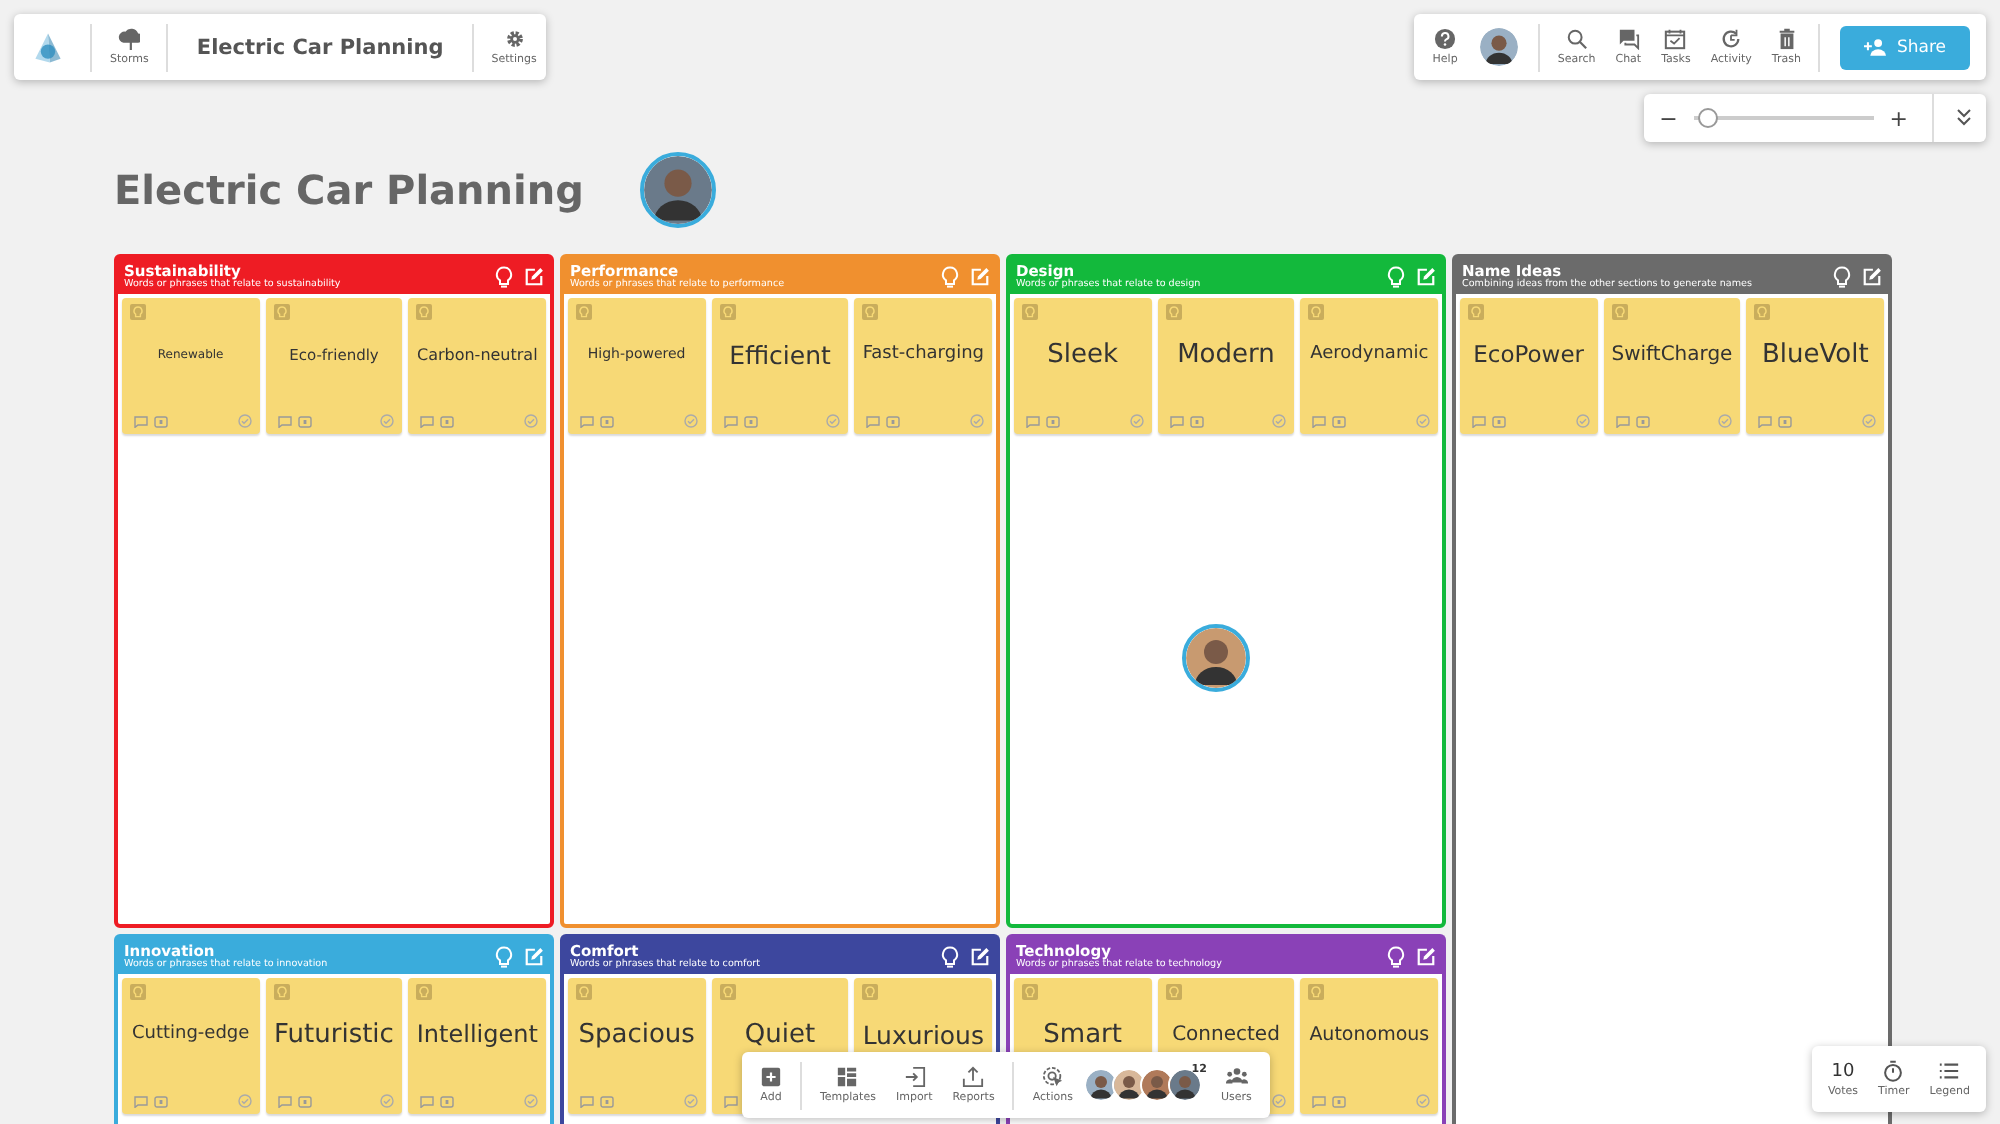 Image resolution: width=2000 pixels, height=1124 pixels. What do you see at coordinates (636, 1034) in the screenshot?
I see `note-text: Spacious` at bounding box center [636, 1034].